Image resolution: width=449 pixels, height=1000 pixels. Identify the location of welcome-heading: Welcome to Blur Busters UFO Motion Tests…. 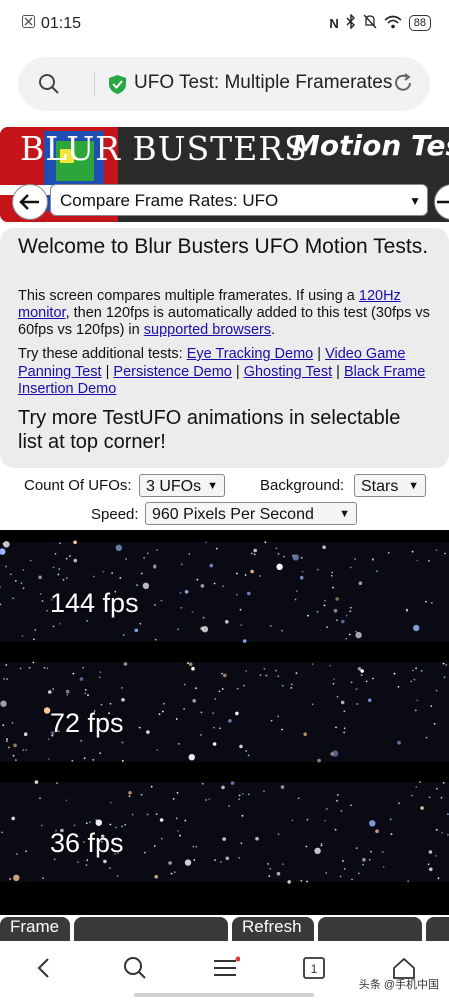
(223, 246).